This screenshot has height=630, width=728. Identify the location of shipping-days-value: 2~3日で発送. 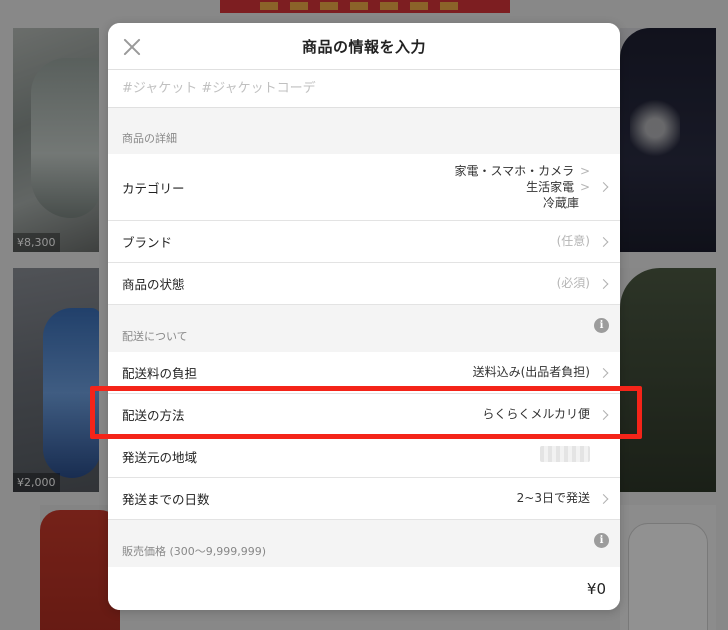
(553, 498).